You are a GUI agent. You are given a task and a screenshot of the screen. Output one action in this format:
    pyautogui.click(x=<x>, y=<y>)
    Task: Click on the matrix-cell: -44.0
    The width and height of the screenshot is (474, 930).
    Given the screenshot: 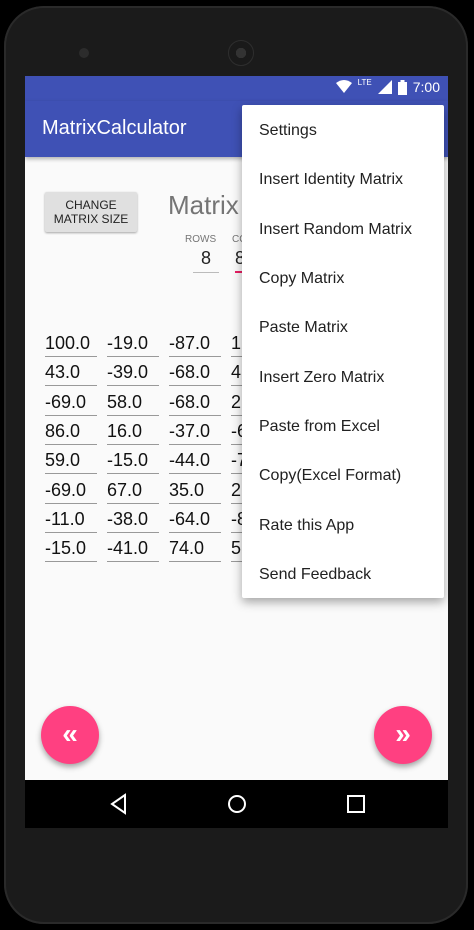 What is the action you would take?
    pyautogui.click(x=195, y=462)
    